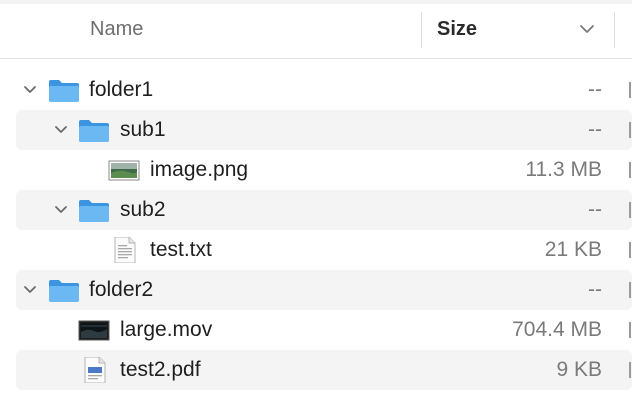 The width and height of the screenshot is (632, 402). I want to click on list-item-test-txt: test.txt 21 KB, so click(324, 250).